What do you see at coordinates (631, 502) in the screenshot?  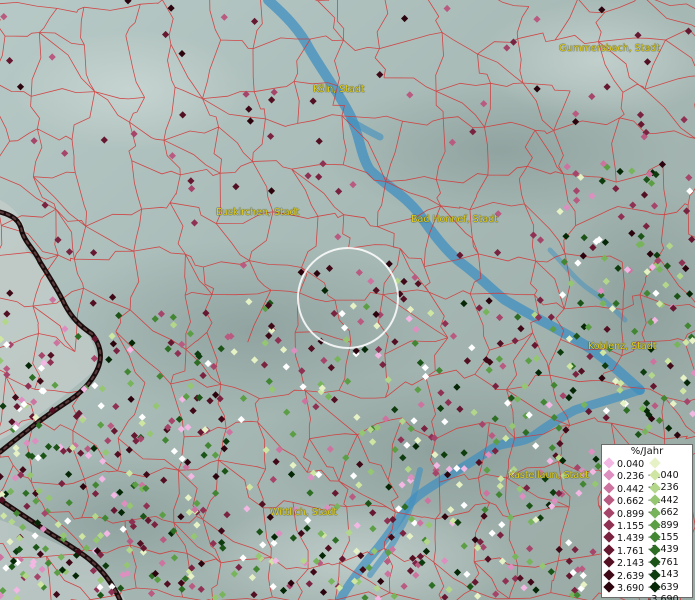 I see `legend-label: 0.662` at bounding box center [631, 502].